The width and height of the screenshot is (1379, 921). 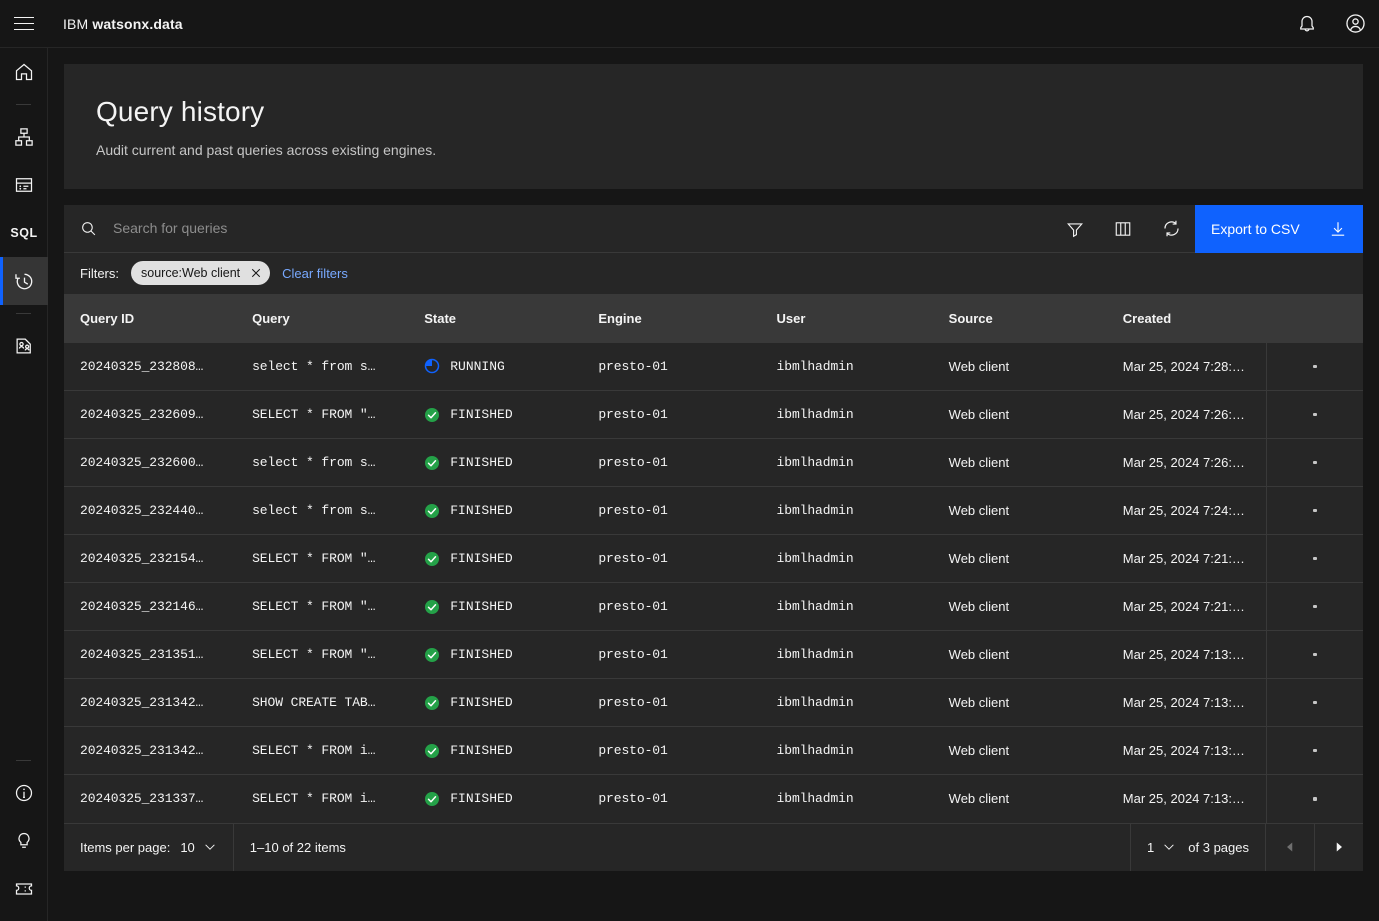 What do you see at coordinates (125, 847) in the screenshot?
I see `items-per-page-label: Items per page:` at bounding box center [125, 847].